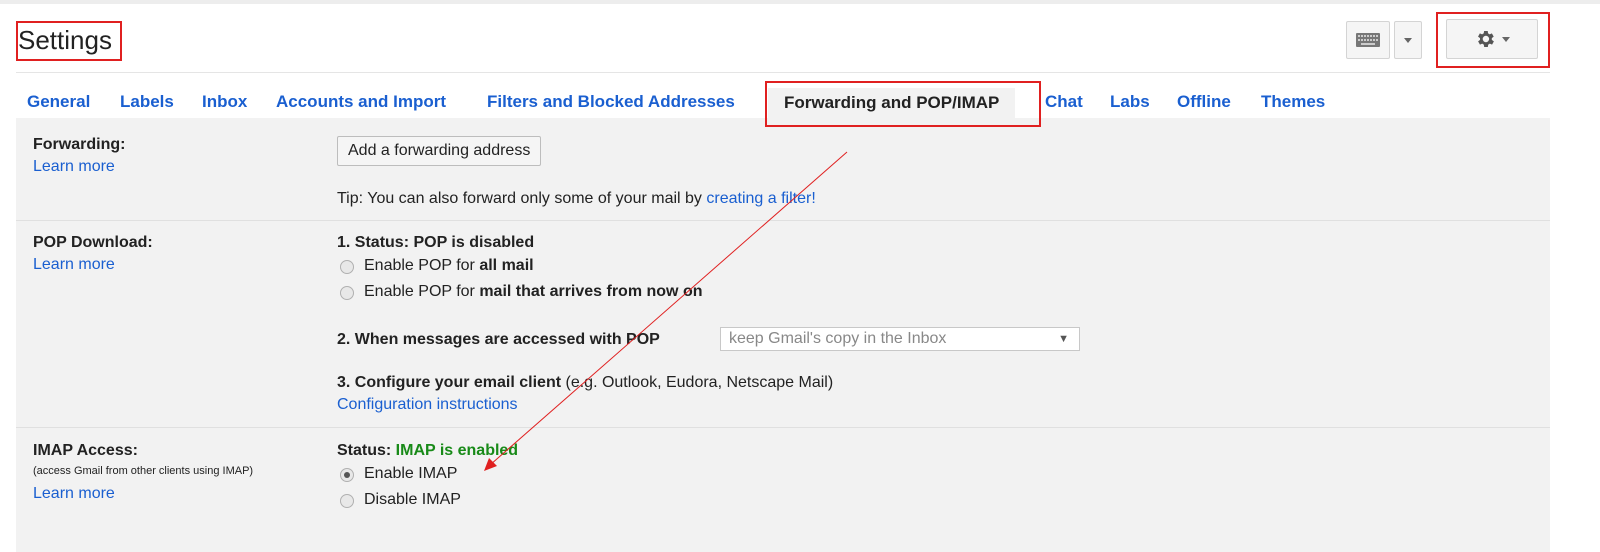  What do you see at coordinates (361, 102) in the screenshot?
I see `tab-accounts-and-import: Accounts and Import` at bounding box center [361, 102].